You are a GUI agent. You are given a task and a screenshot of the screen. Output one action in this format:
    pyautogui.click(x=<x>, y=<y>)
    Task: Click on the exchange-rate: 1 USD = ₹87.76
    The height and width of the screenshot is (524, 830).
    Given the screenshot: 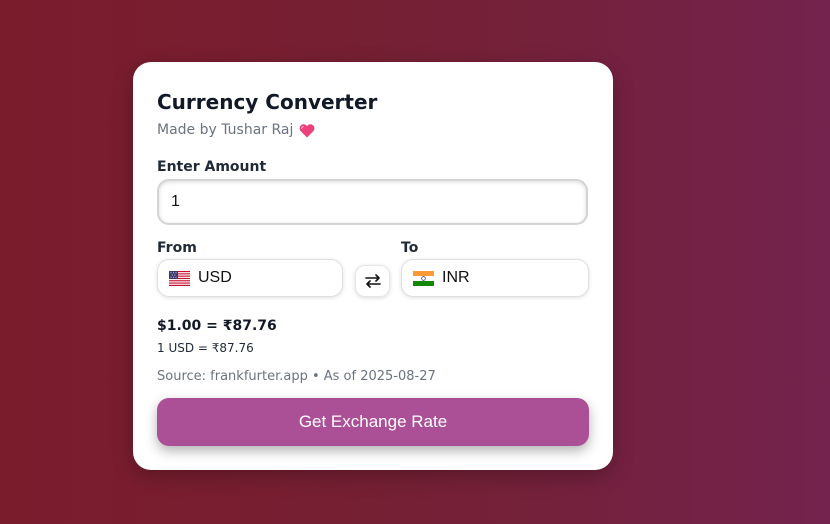 What is the action you would take?
    pyautogui.click(x=205, y=348)
    